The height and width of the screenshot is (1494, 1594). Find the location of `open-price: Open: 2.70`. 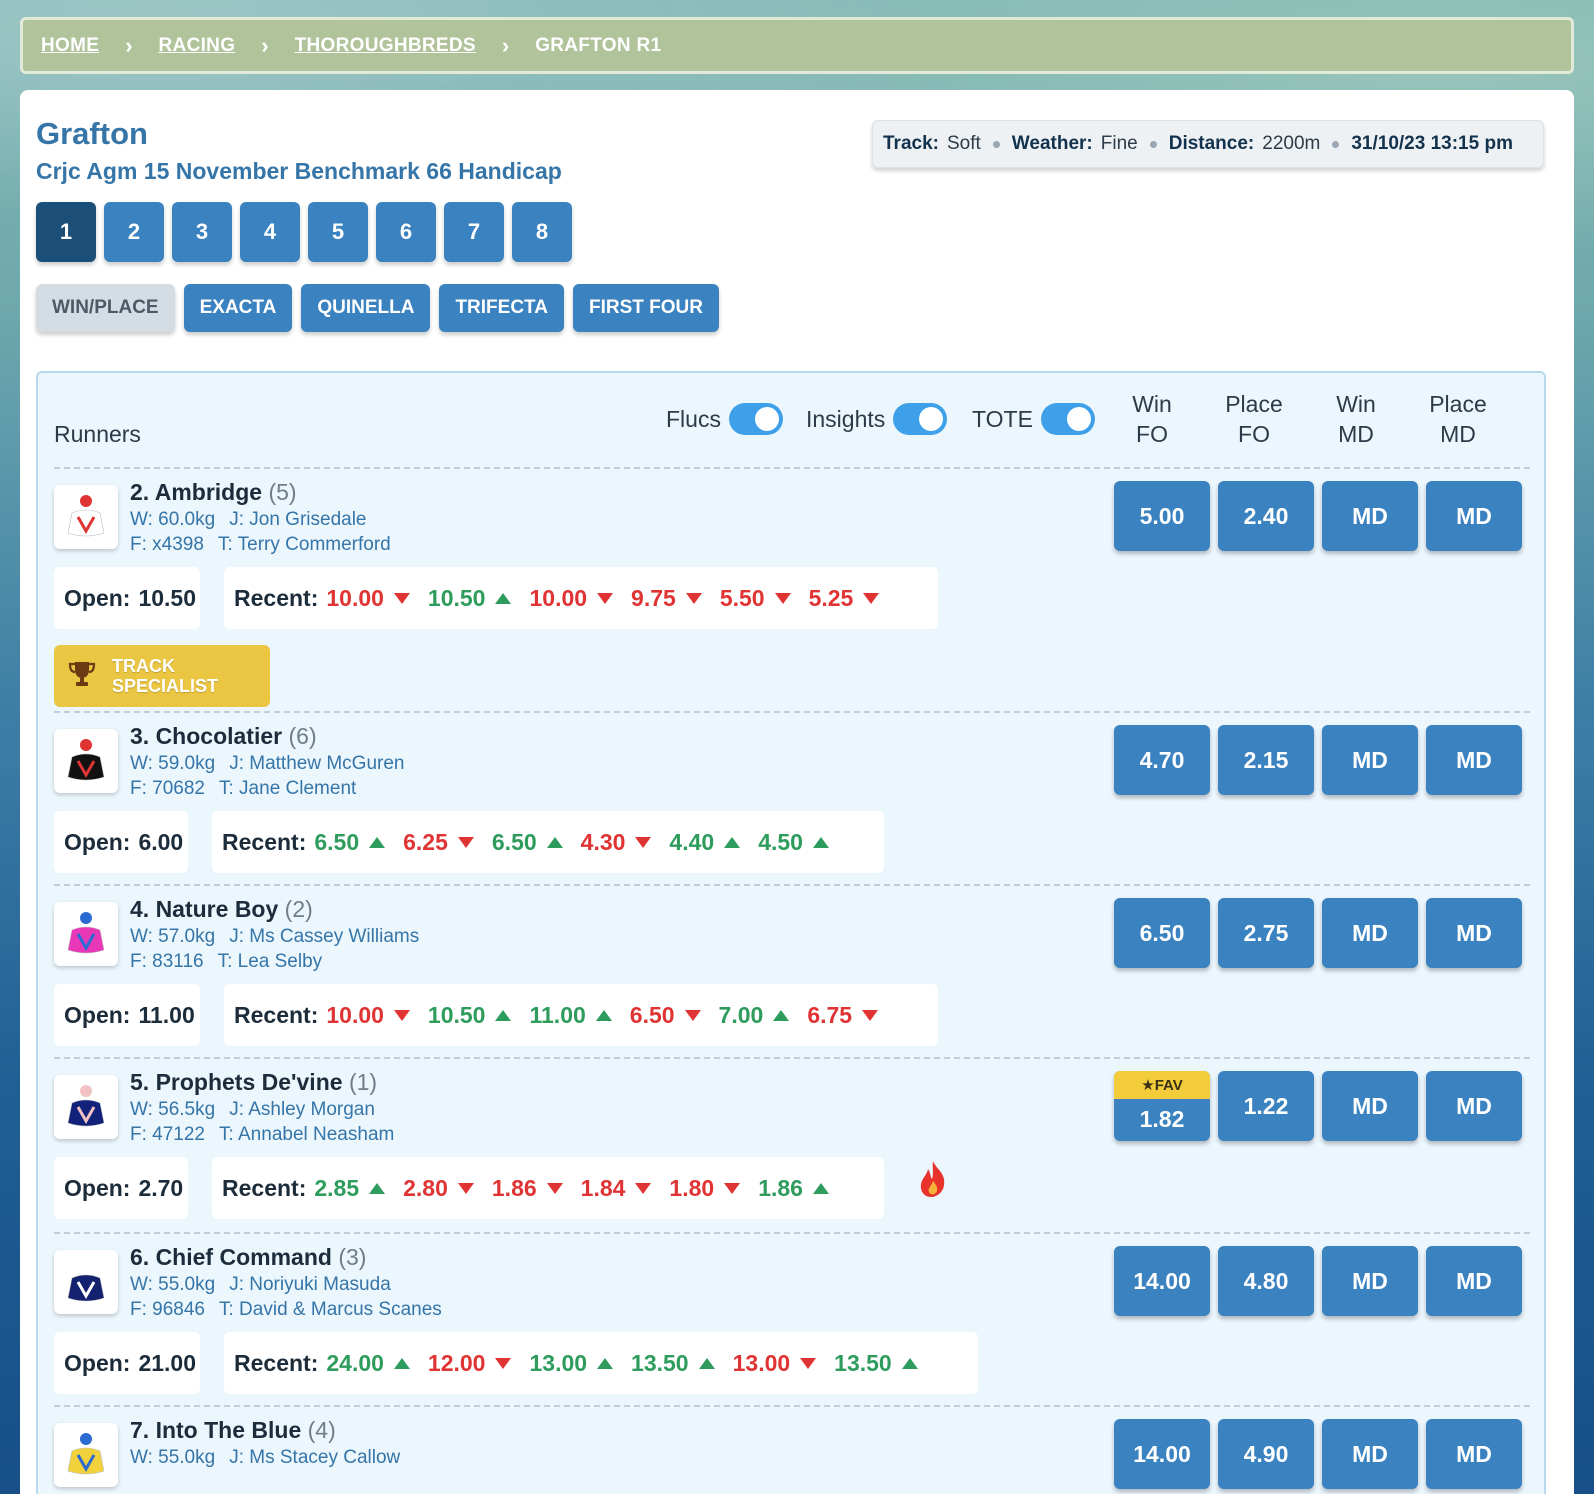

open-price: Open: 2.70 is located at coordinates (121, 1188).